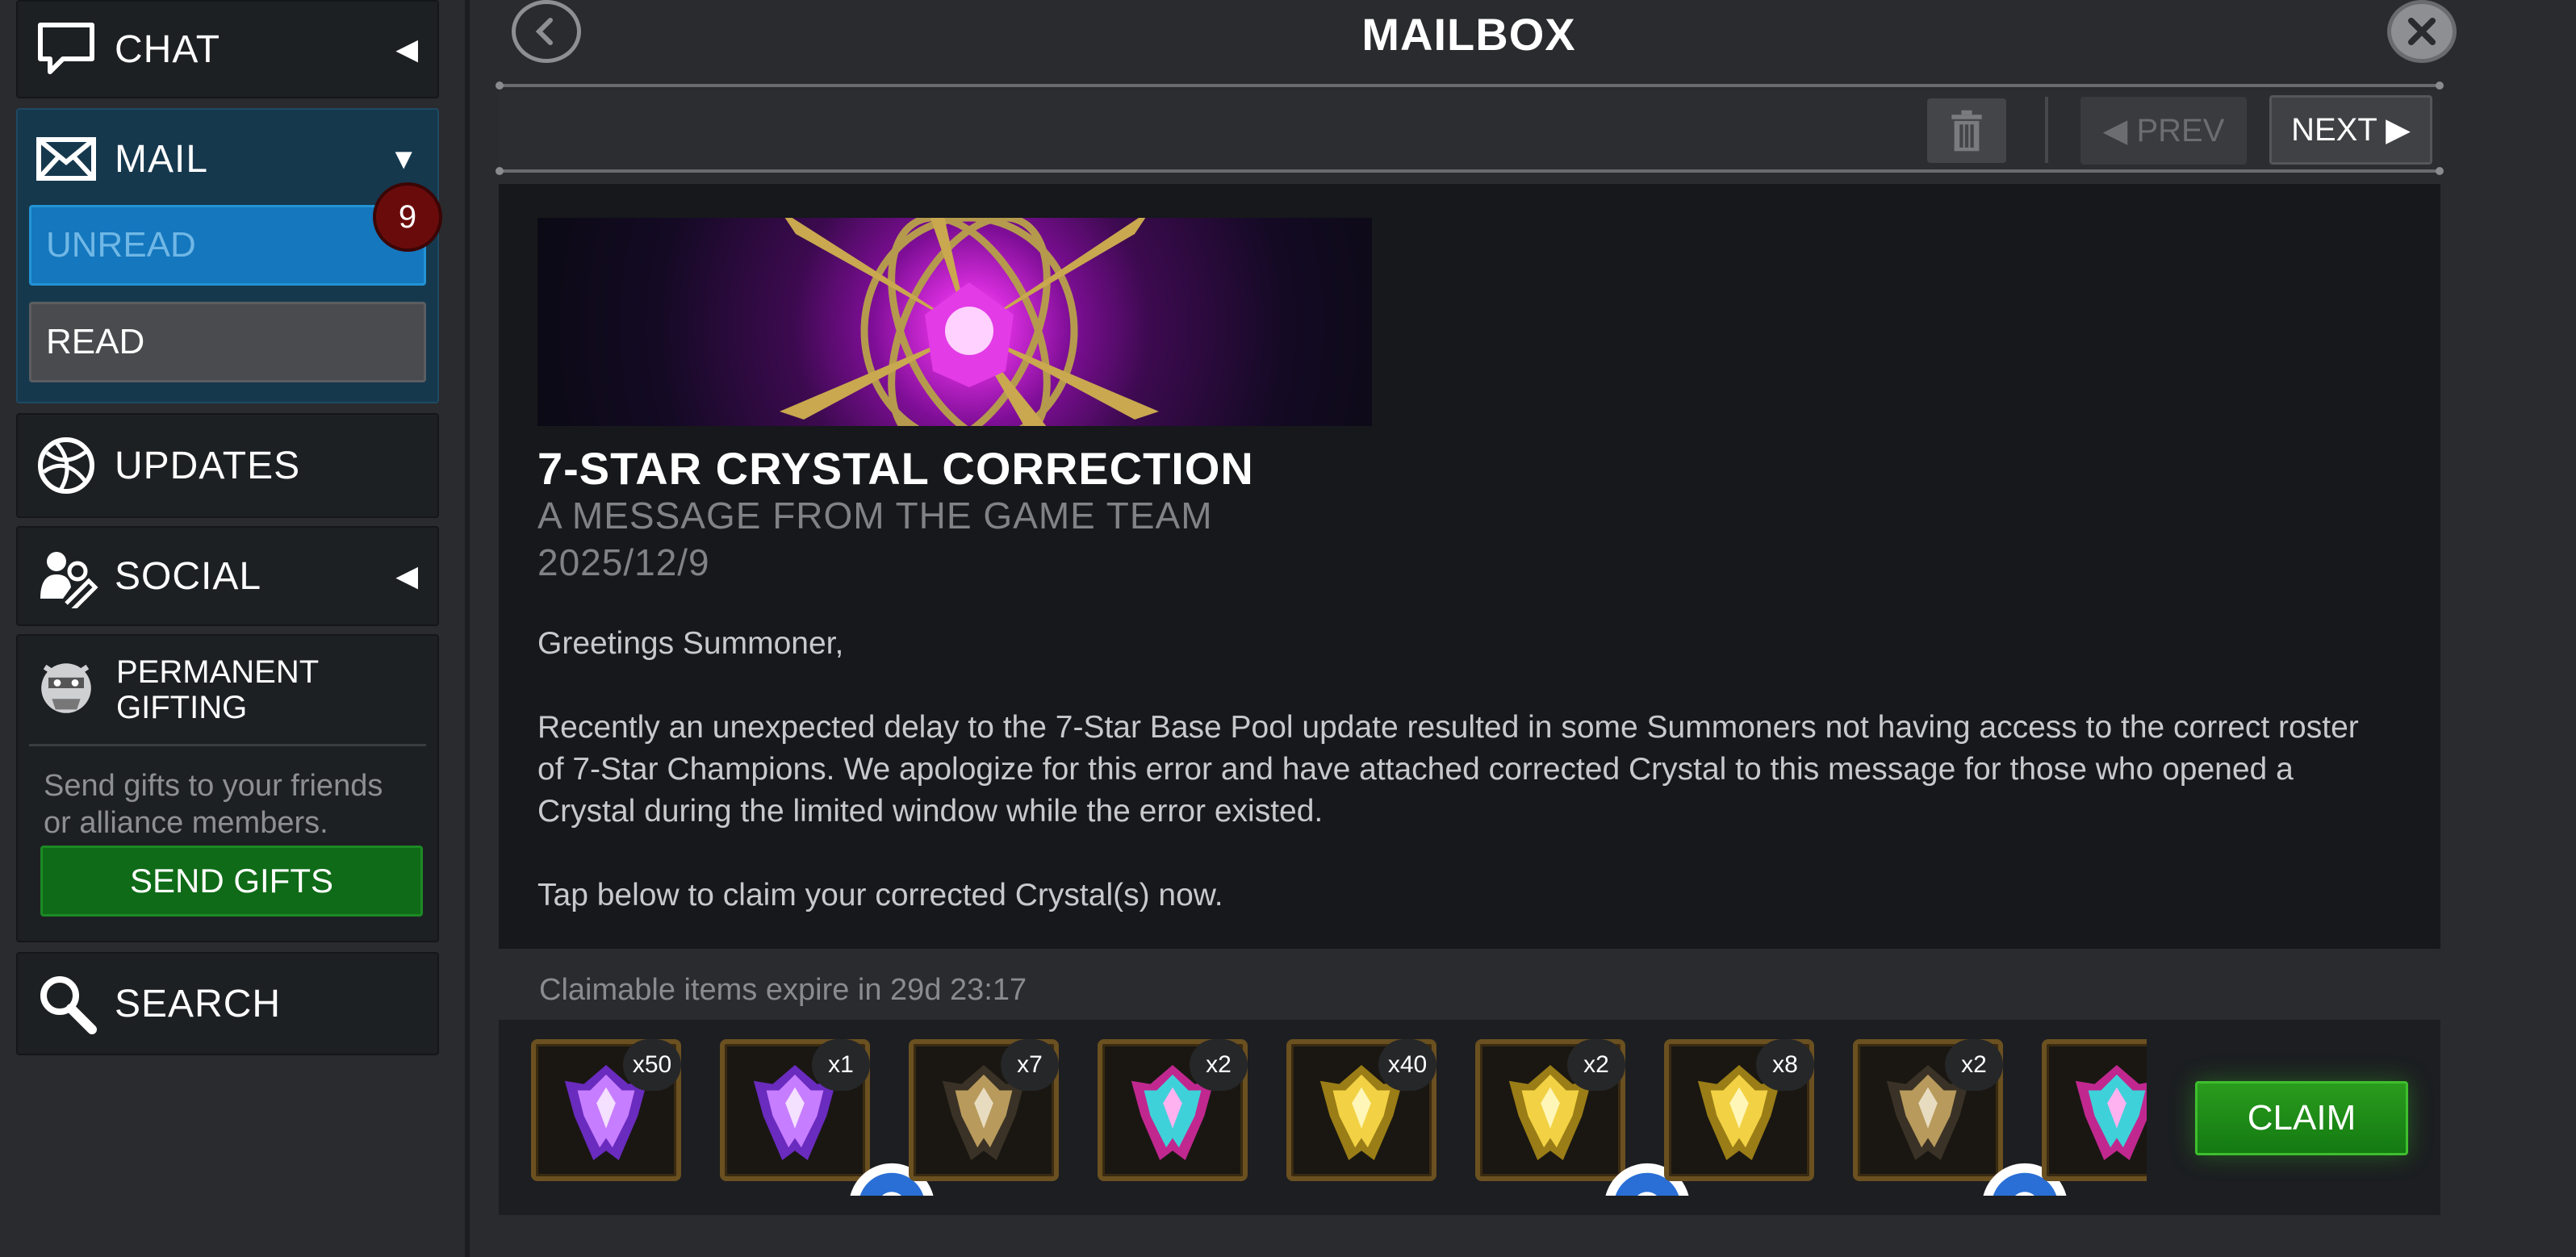 This screenshot has width=2576, height=1257. Describe the element at coordinates (66, 576) in the screenshot. I see `social-people-icon` at that location.